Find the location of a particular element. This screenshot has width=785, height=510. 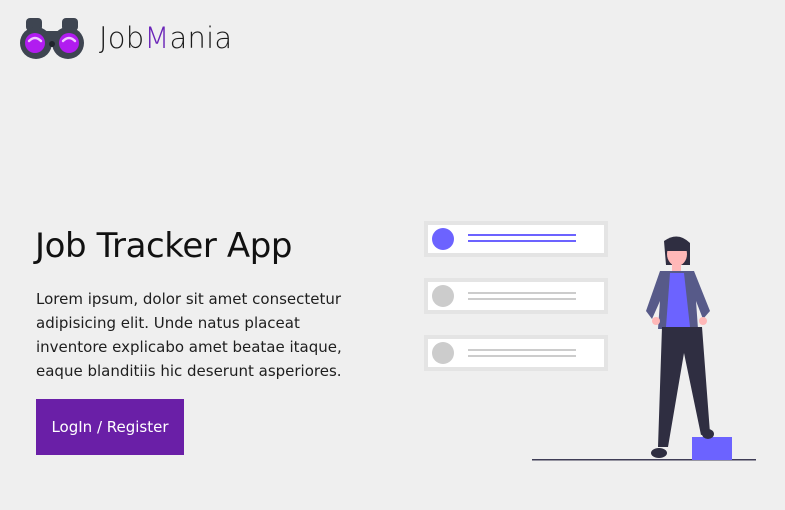

brand-suffix: ania is located at coordinates (201, 37).